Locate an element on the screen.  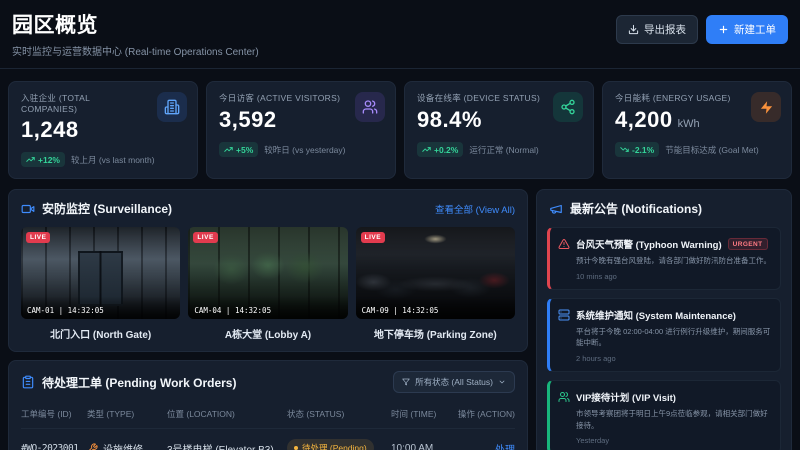
notifications-title: 最新公告 (Notifications) is located at coordinates (636, 209).